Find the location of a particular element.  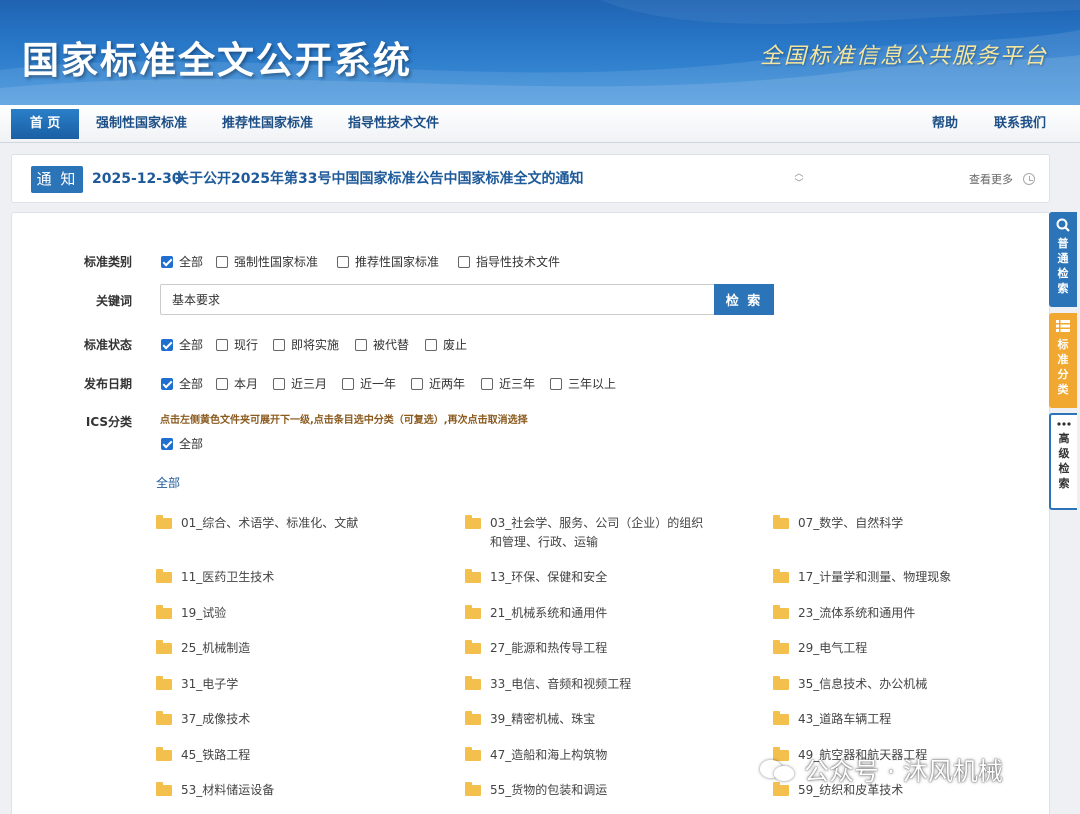

date-3-years-checkbox: 近三年 is located at coordinates (508, 383).